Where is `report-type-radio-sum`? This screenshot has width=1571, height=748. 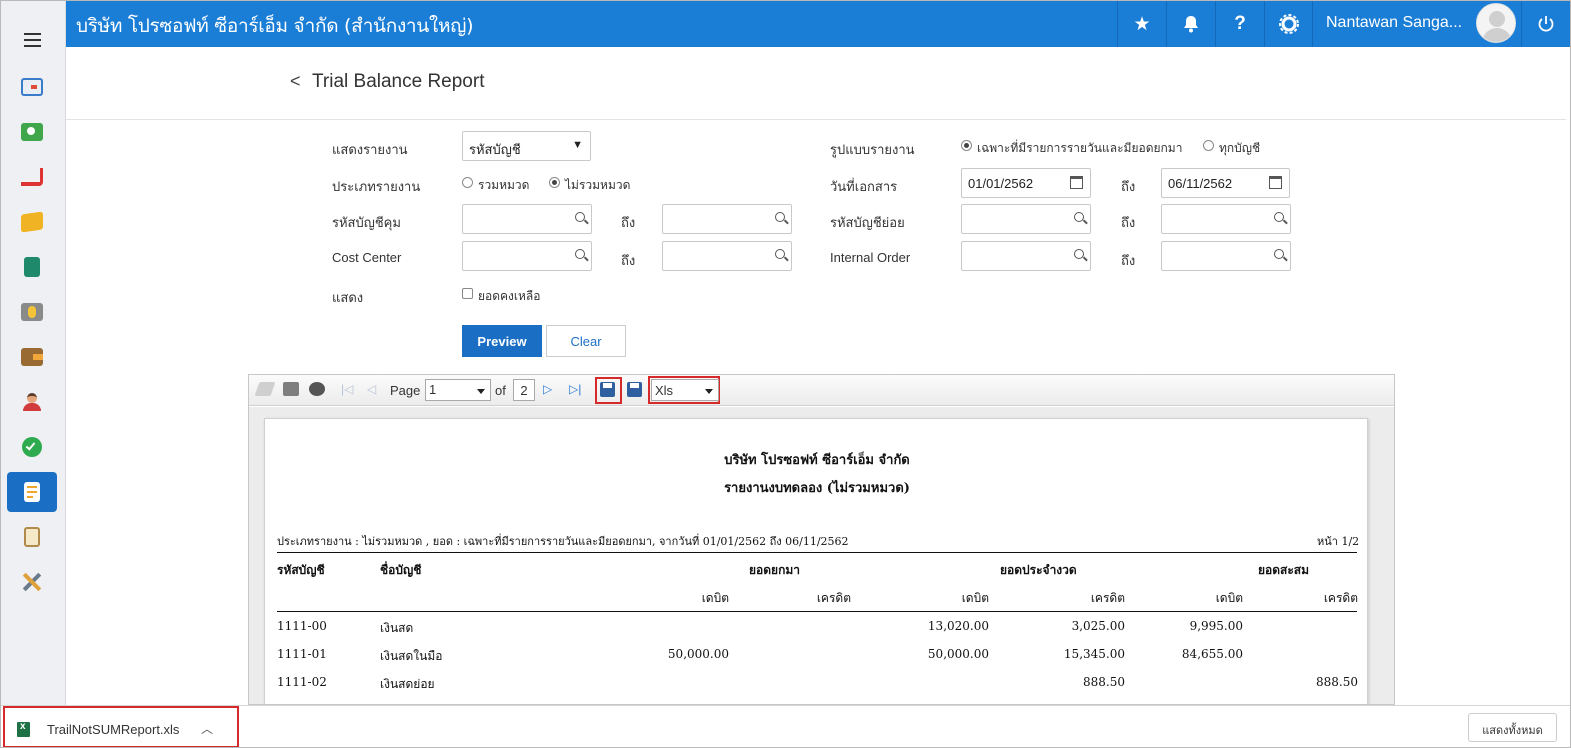
report-type-radio-sum is located at coordinates (467, 182).